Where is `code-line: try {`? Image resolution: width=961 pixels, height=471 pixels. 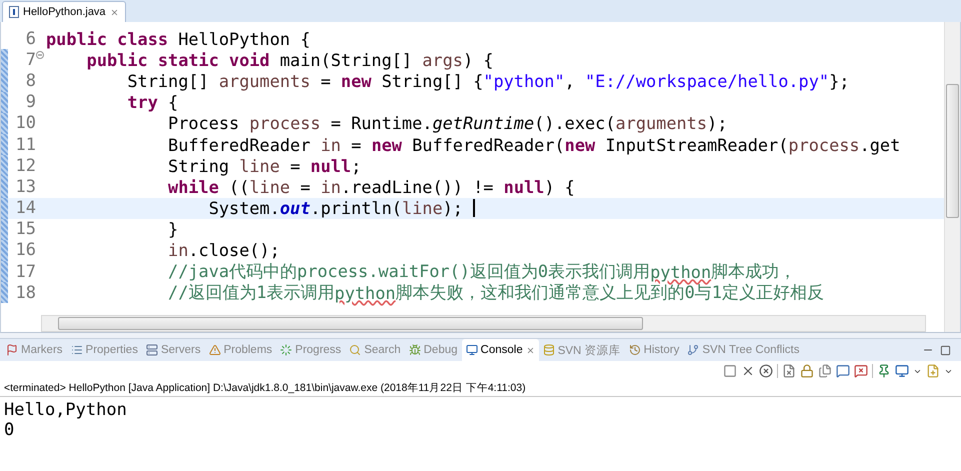 code-line: try { is located at coordinates (152, 102).